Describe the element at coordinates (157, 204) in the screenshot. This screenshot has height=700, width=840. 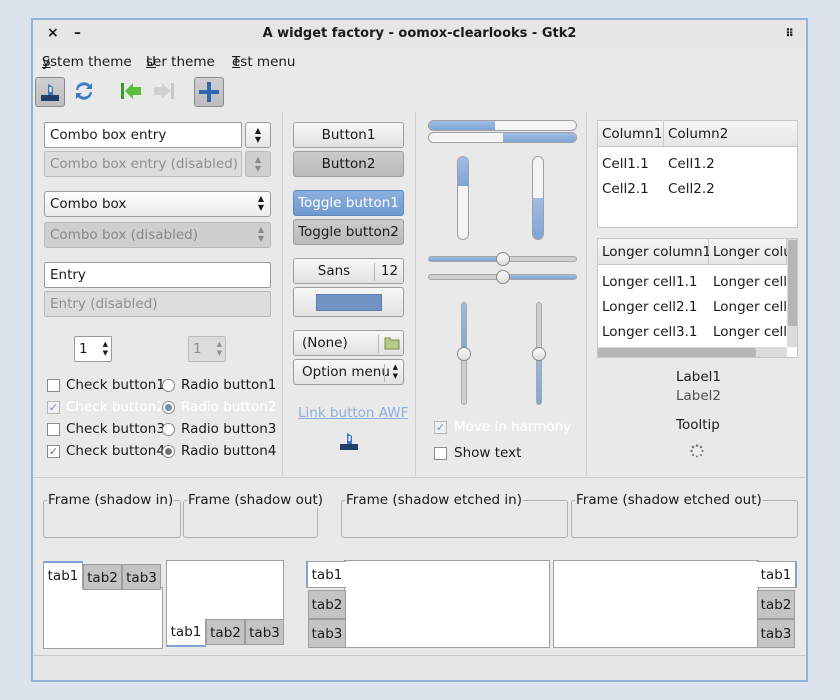
I see `combo-box: Combo box ▲ ▼` at that location.